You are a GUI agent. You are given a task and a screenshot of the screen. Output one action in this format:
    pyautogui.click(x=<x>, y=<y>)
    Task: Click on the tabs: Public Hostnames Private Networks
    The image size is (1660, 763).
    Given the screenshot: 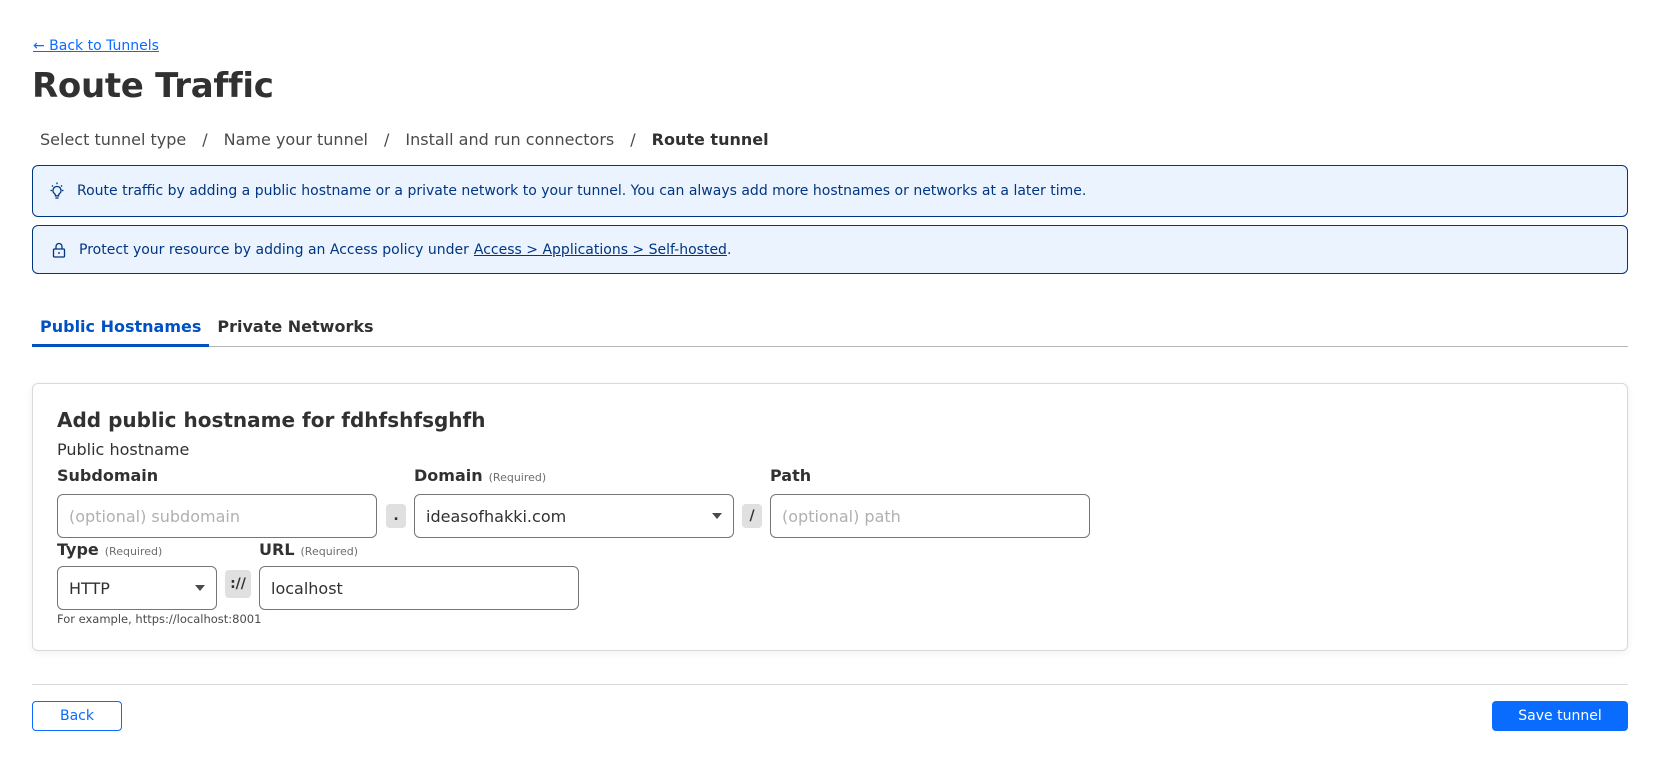 What is the action you would take?
    pyautogui.click(x=830, y=331)
    